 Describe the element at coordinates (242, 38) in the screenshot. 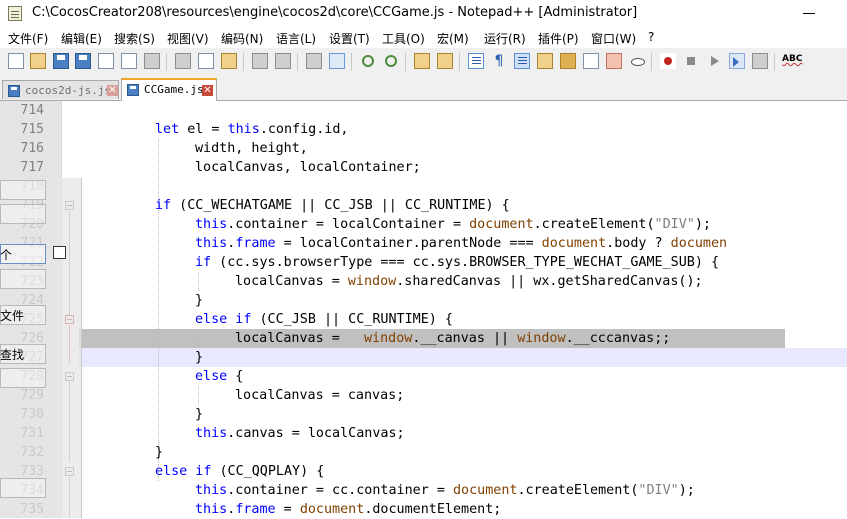

I see `menu-encoding: 编码(N)` at that location.